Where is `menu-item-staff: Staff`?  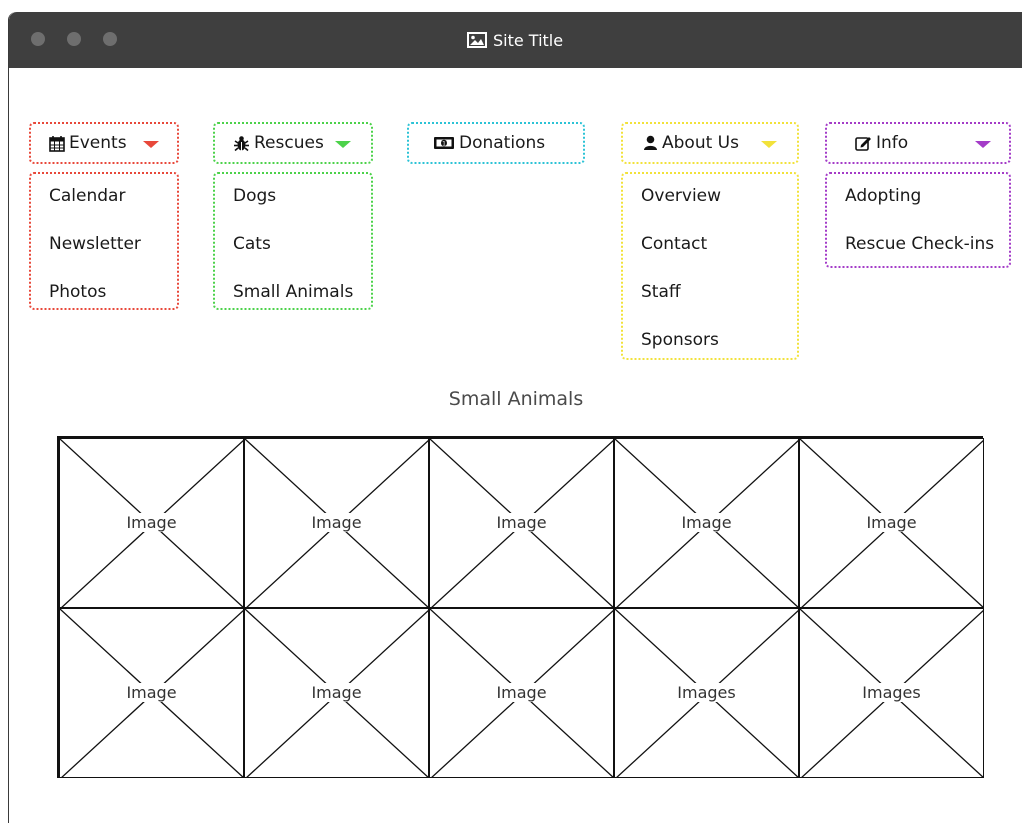
menu-item-staff: Staff is located at coordinates (661, 292).